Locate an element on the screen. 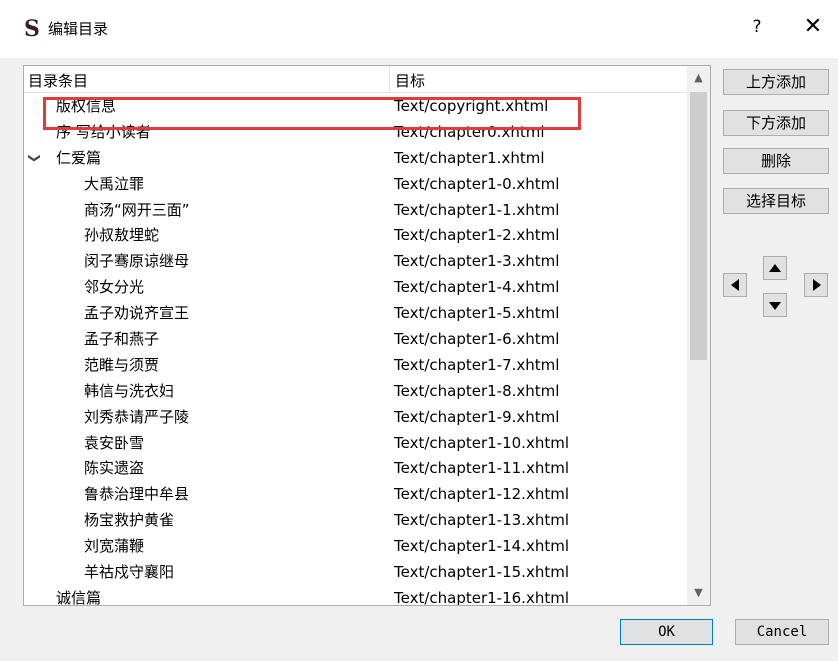 Image resolution: width=838 pixels, height=661 pixels. row-target: Text/chapter1-8.xhtml is located at coordinates (477, 390).